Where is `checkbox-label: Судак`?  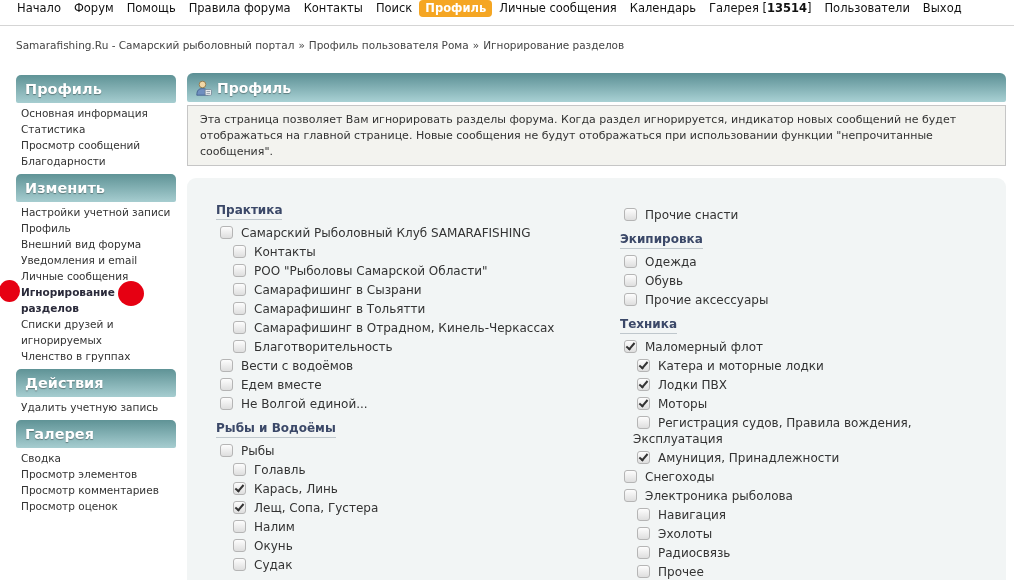 checkbox-label: Судак is located at coordinates (261, 564).